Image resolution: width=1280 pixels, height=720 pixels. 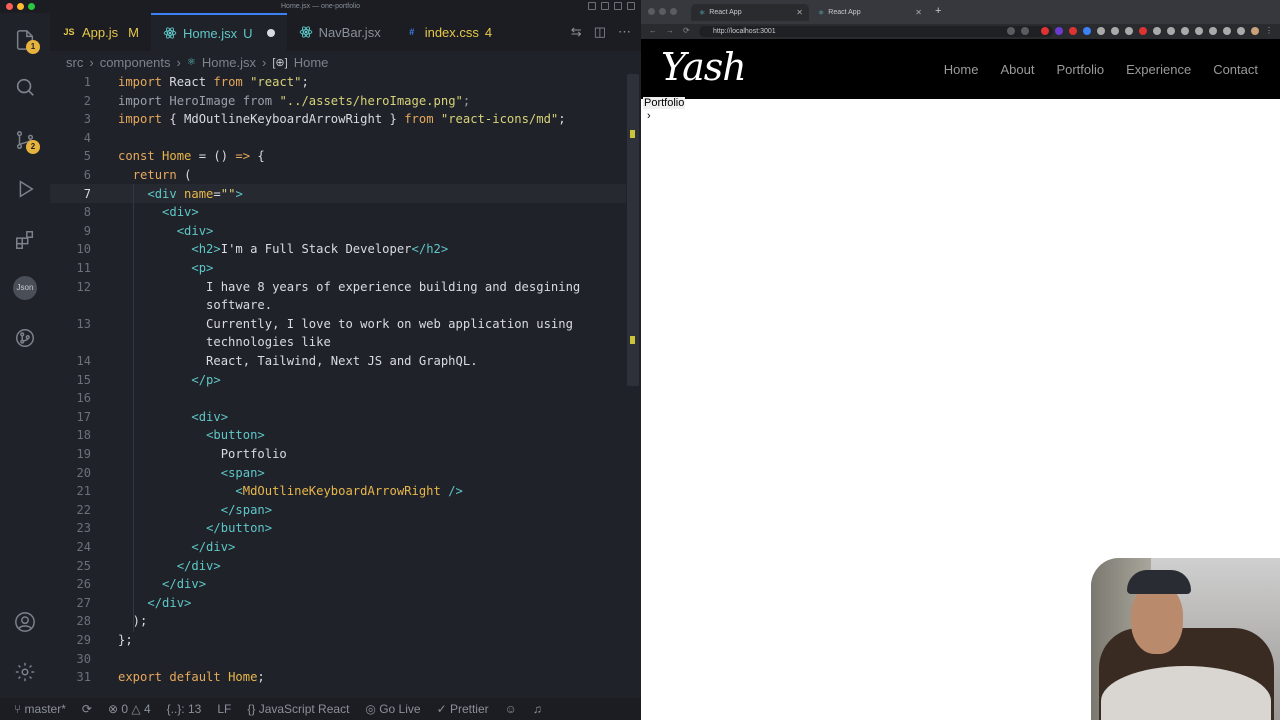 I want to click on site-logo: Yash, so click(x=704, y=67).